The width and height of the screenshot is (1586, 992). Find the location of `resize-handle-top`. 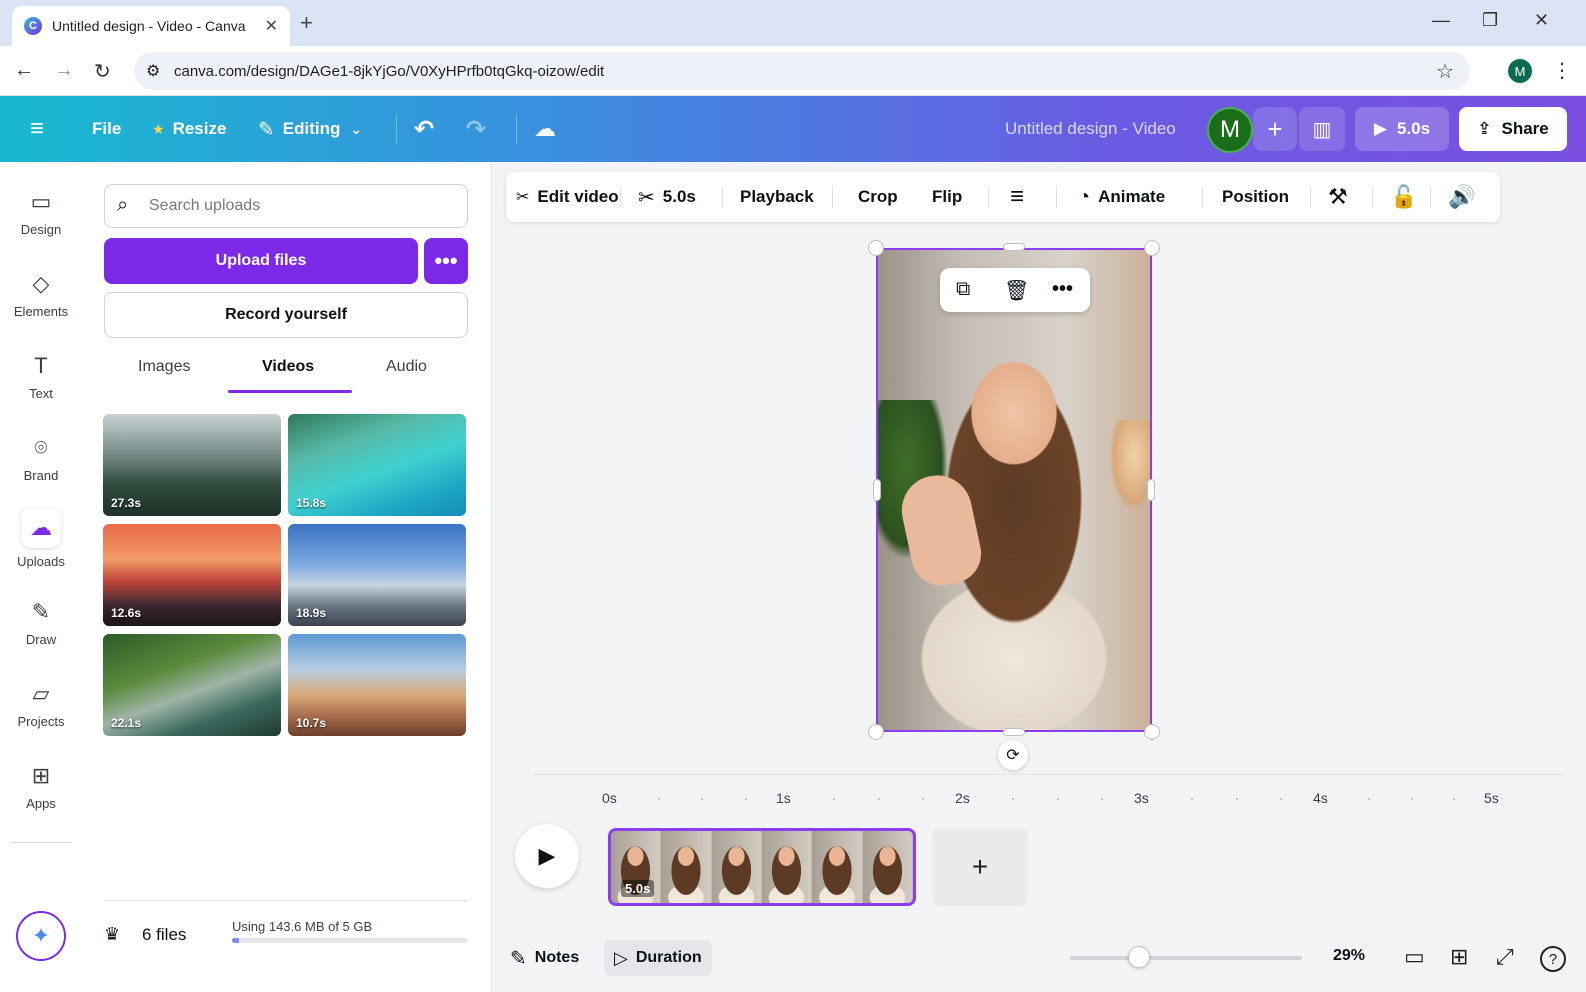

resize-handle-top is located at coordinates (1014, 247).